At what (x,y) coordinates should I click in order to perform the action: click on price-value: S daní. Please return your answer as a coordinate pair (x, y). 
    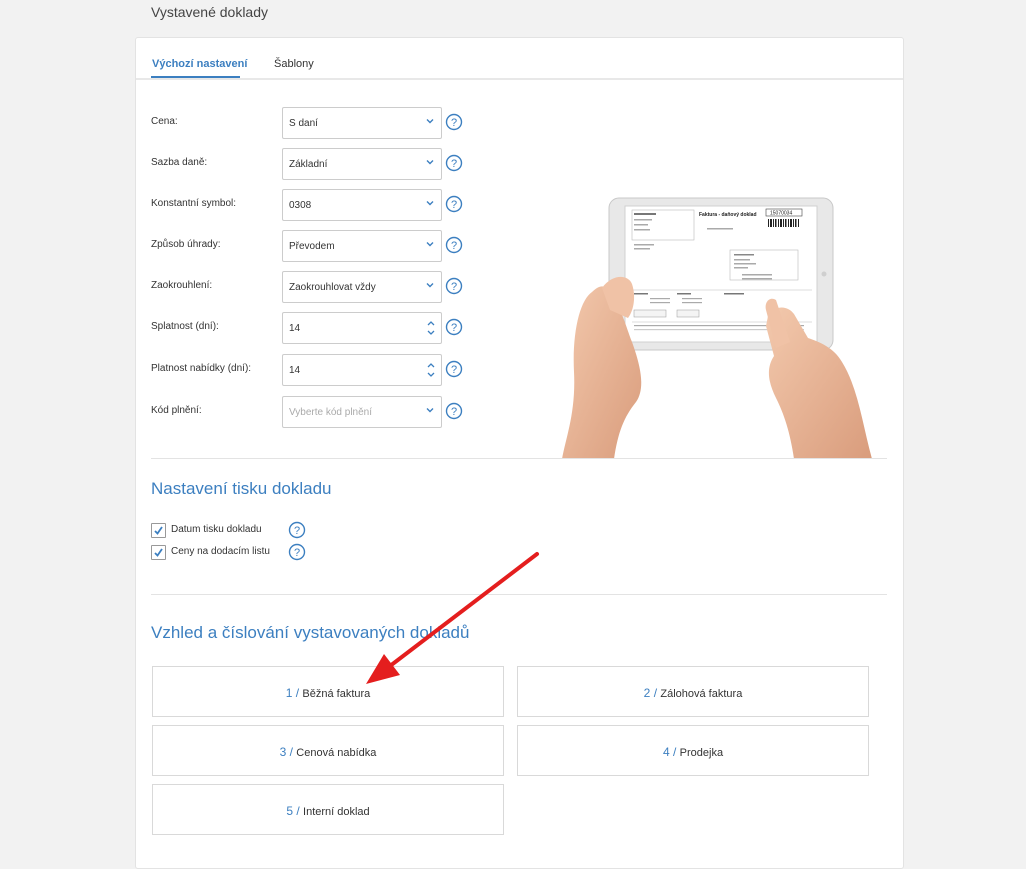
    Looking at the image, I should click on (303, 123).